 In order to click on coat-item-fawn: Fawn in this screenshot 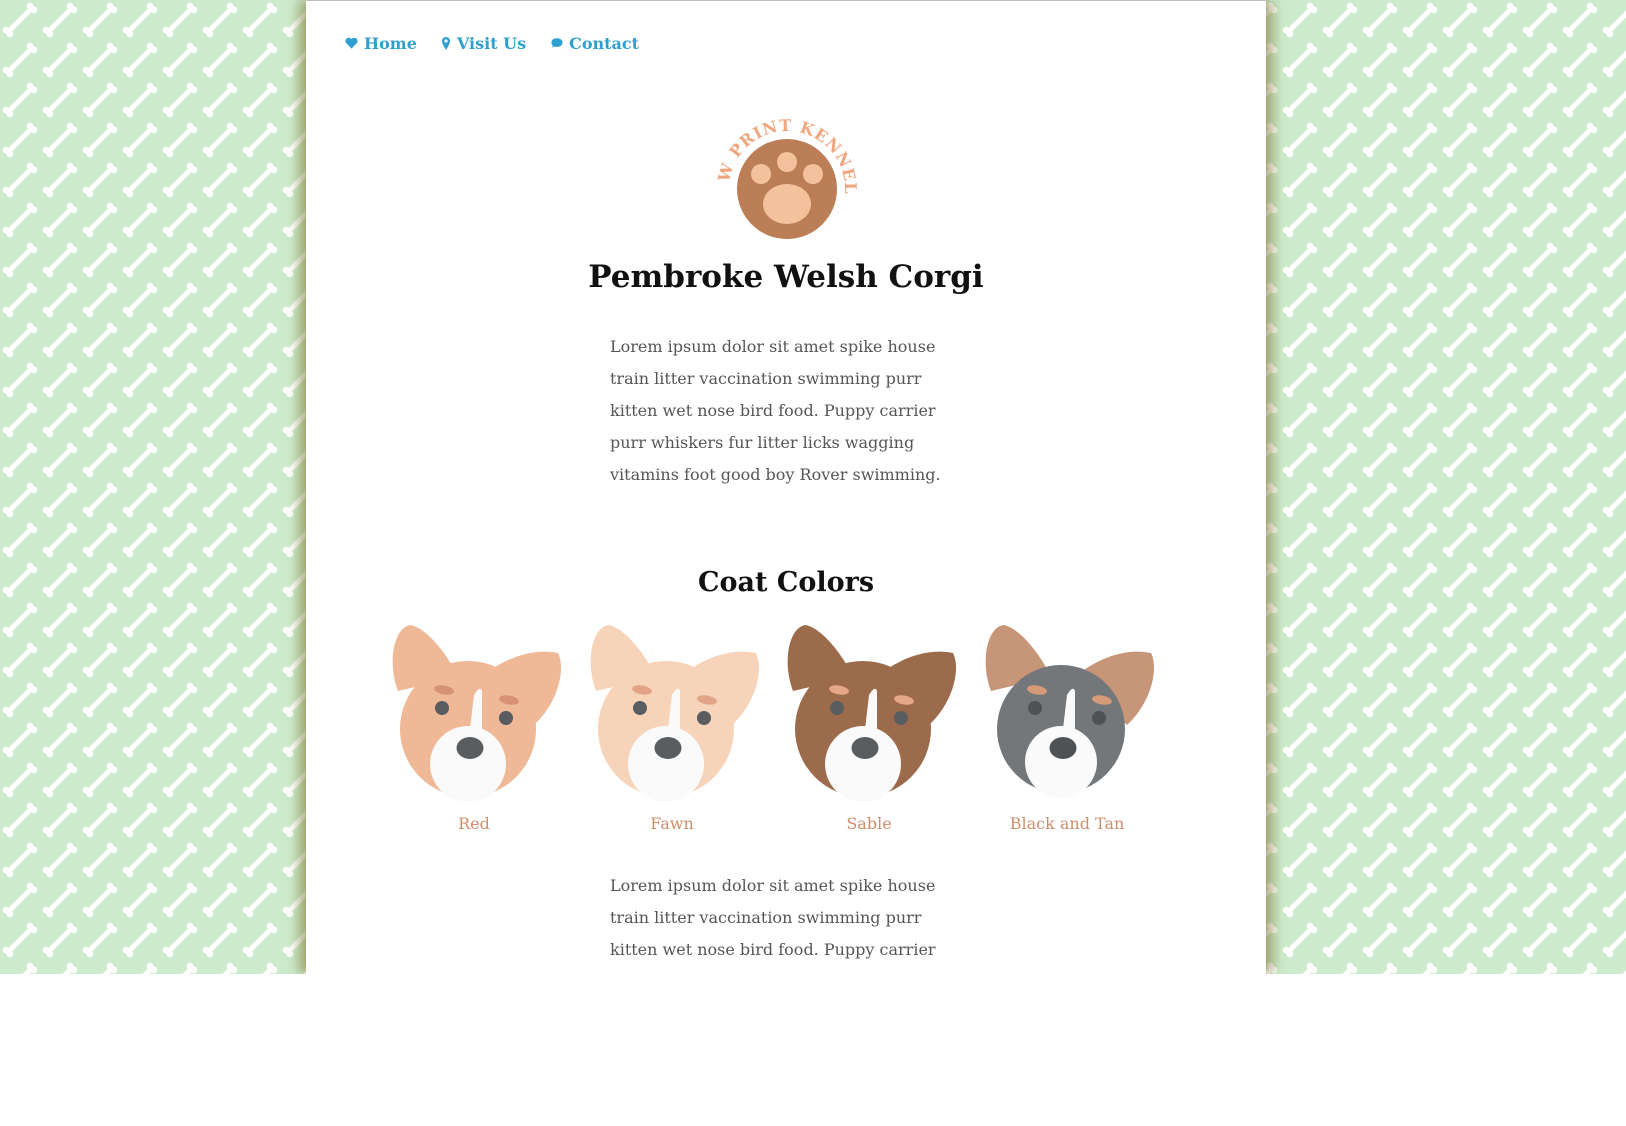, I will do `click(672, 731)`.